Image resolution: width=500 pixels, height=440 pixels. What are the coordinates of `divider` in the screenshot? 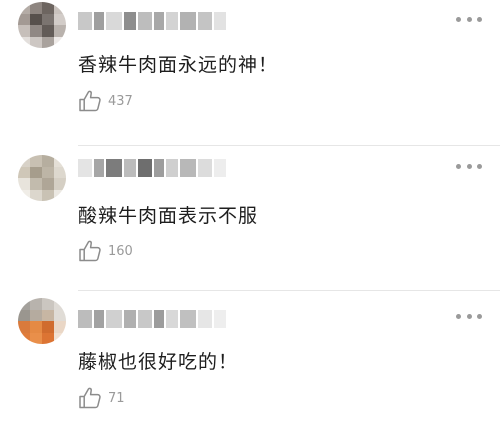 It's located at (289, 145).